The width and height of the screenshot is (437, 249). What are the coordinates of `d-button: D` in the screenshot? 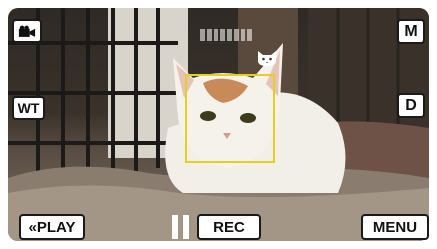 It's located at (411, 105).